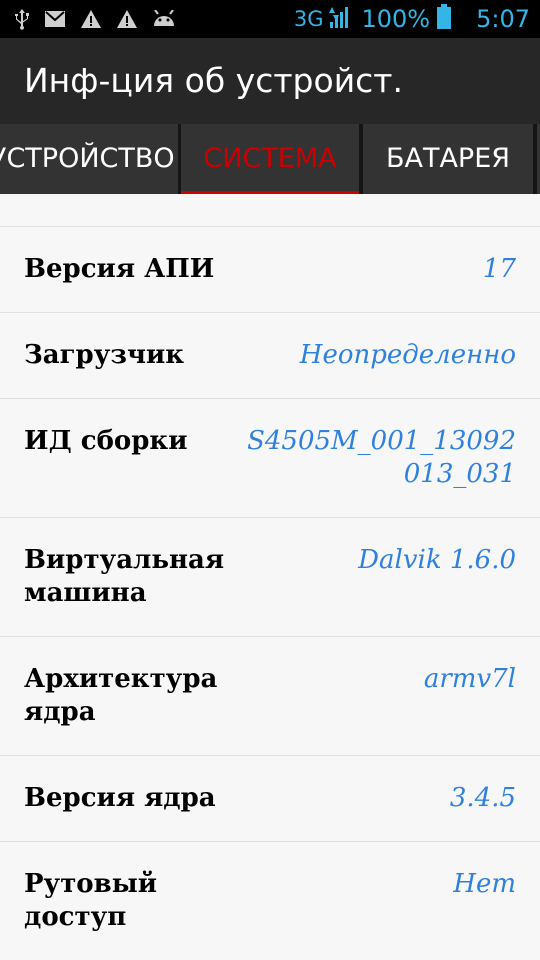 The height and width of the screenshot is (960, 540). I want to click on row-label: Виртуальная машина, so click(124, 576).